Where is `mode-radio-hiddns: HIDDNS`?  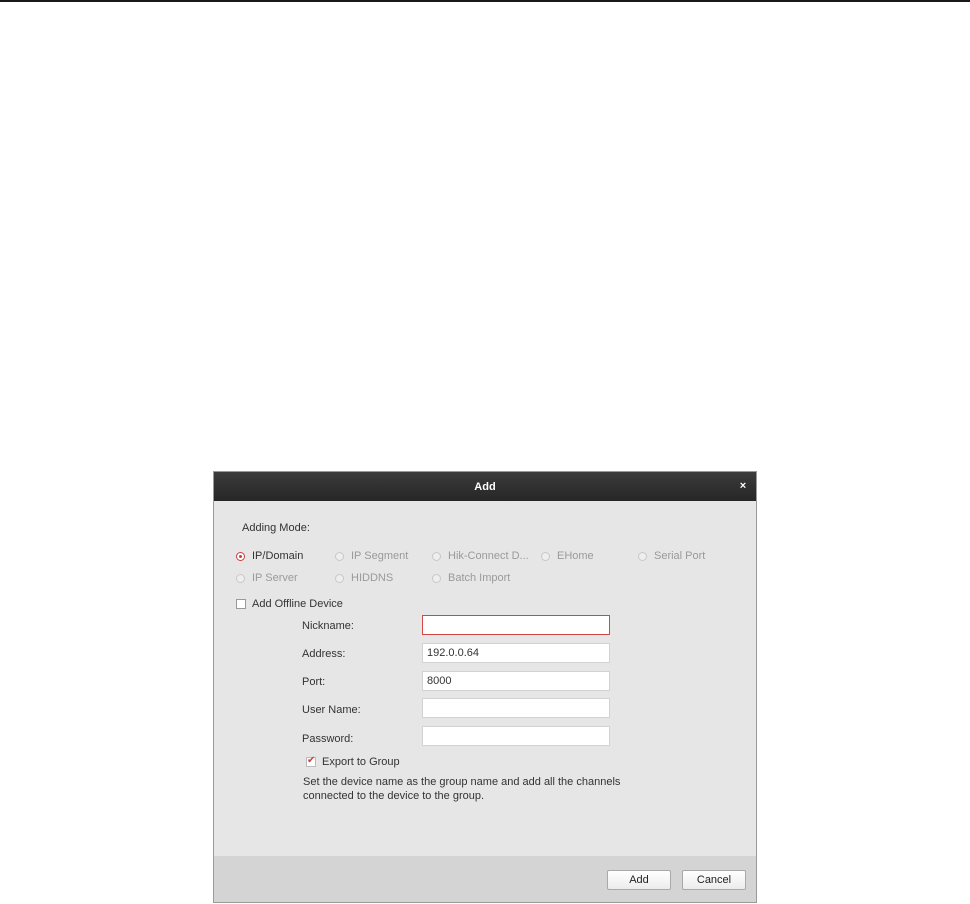 mode-radio-hiddns: HIDDNS is located at coordinates (364, 578).